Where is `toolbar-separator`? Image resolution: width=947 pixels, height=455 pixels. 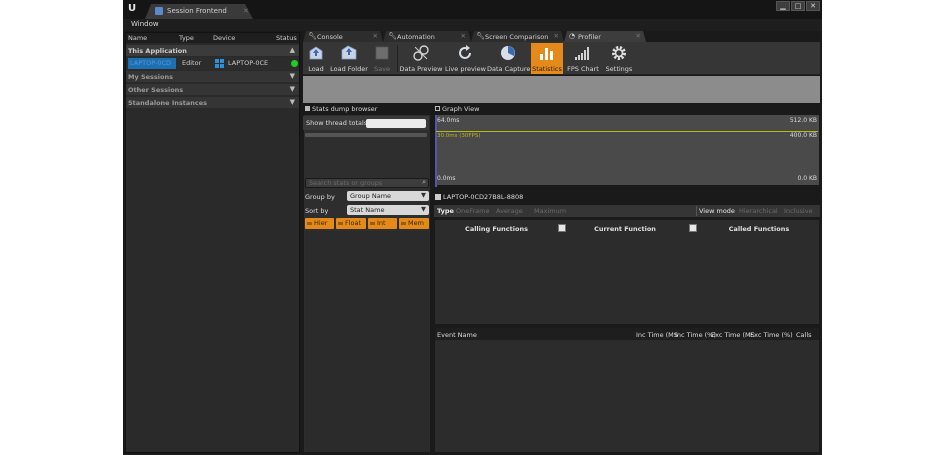 toolbar-separator is located at coordinates (397, 58).